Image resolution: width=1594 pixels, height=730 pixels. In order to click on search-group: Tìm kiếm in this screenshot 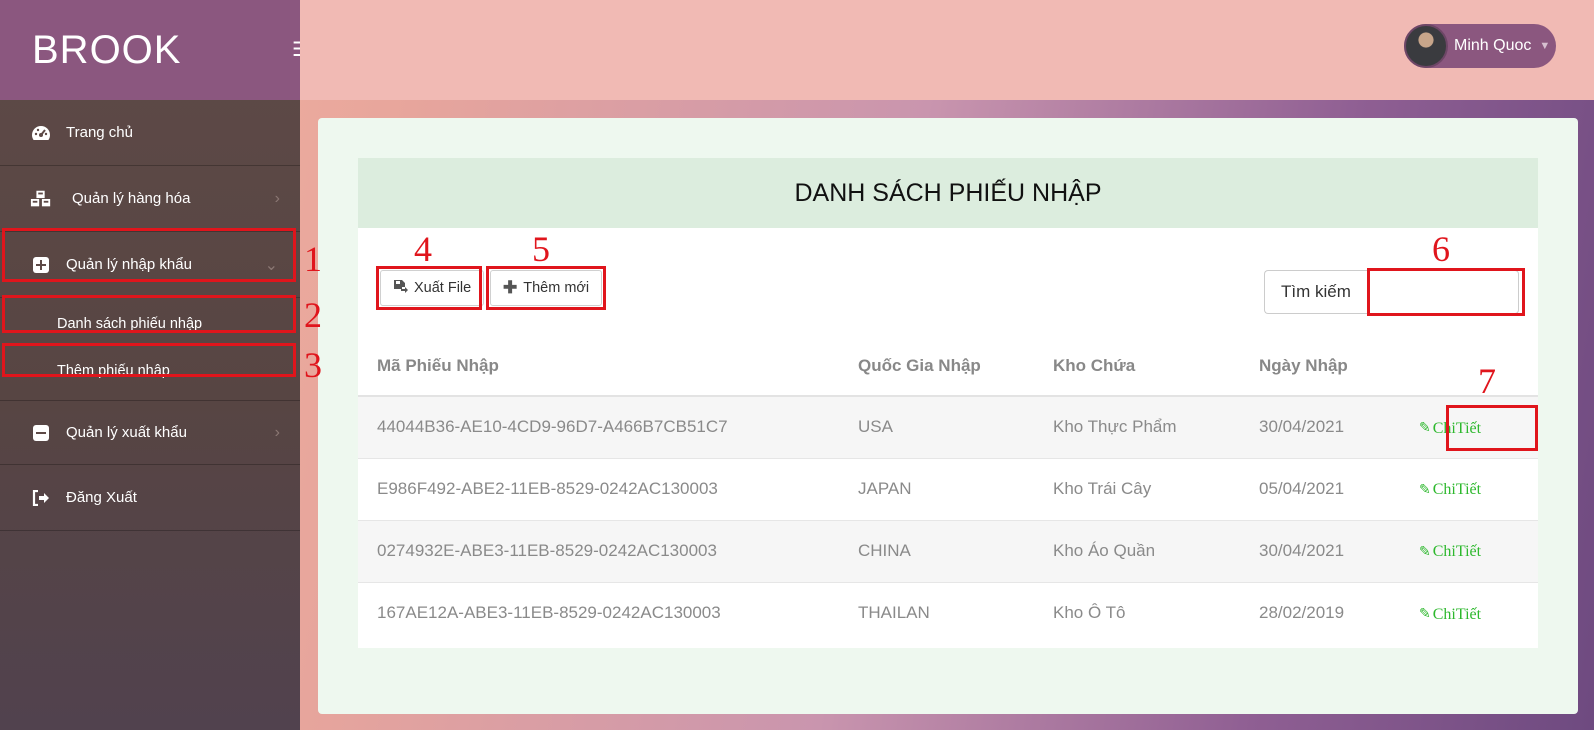, I will do `click(1391, 292)`.